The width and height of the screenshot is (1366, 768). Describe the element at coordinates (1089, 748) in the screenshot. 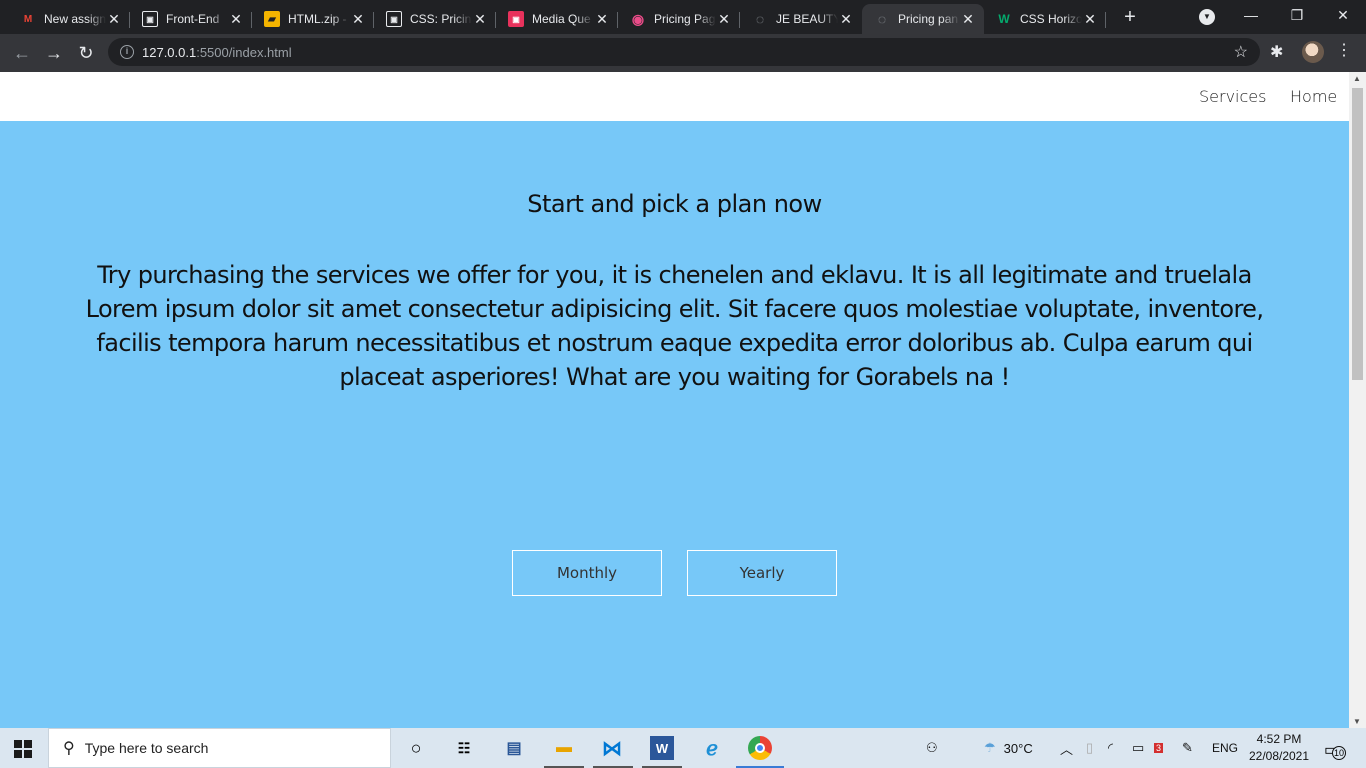

I see `usb-icon: ▯` at that location.